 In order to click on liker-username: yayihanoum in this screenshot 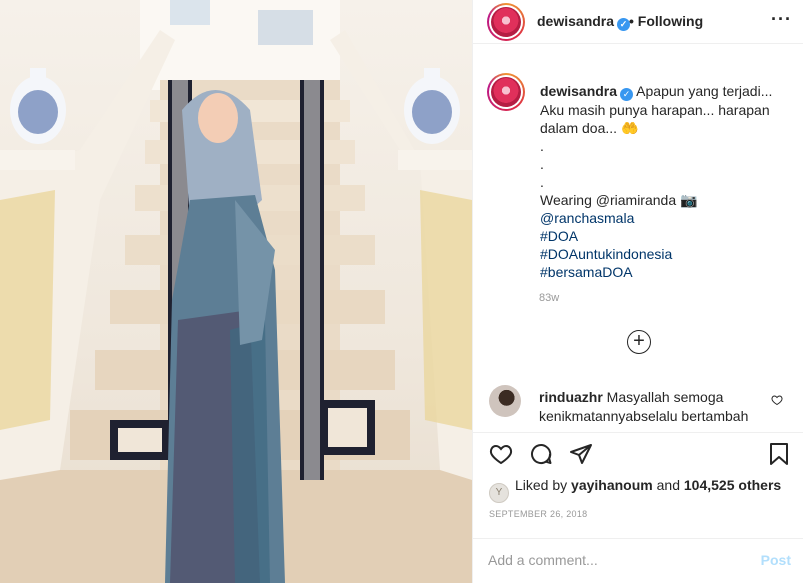, I will do `click(612, 485)`.